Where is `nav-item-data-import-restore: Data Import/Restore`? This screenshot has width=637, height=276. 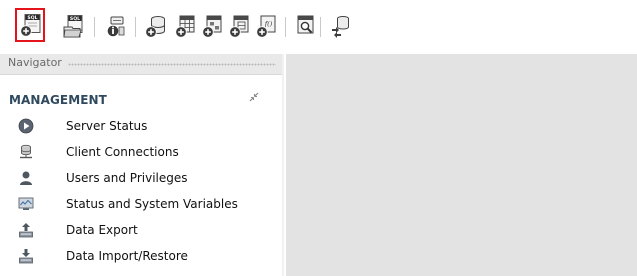
nav-item-data-import-restore: Data Import/Restore is located at coordinates (141, 256).